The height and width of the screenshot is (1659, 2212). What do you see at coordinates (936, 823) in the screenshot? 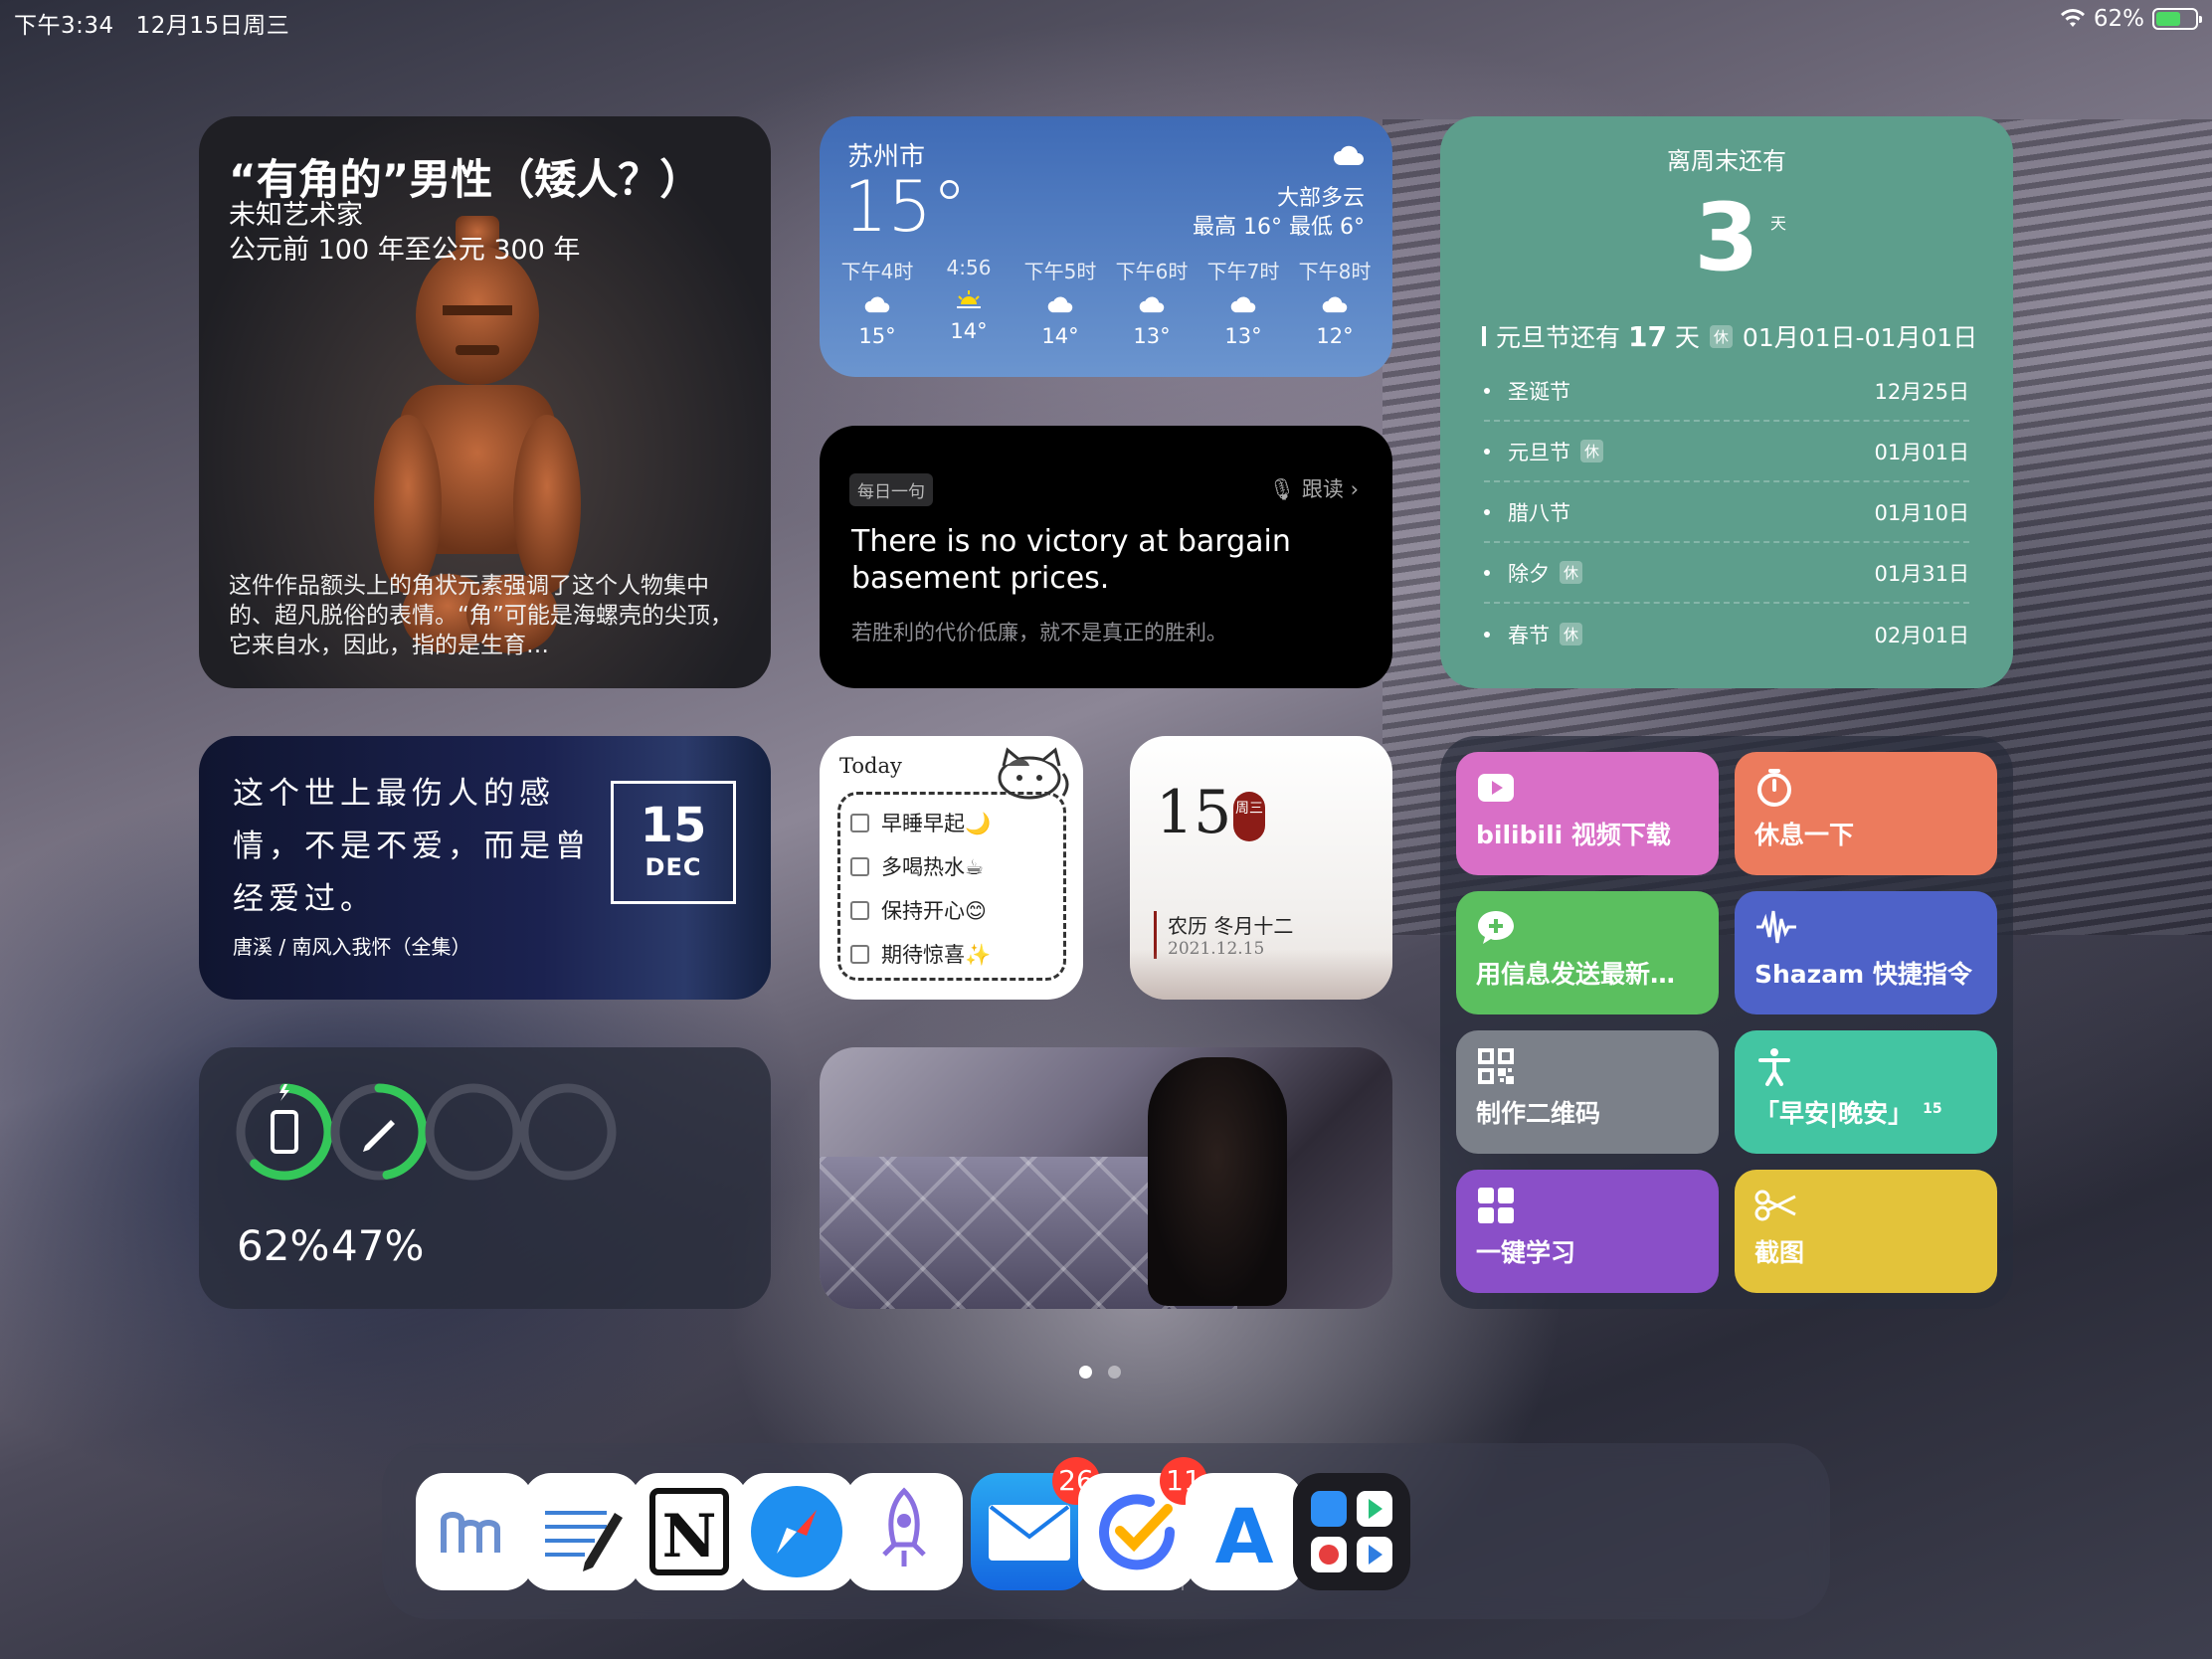
I see `todo-text: 早睡早起🌙` at bounding box center [936, 823].